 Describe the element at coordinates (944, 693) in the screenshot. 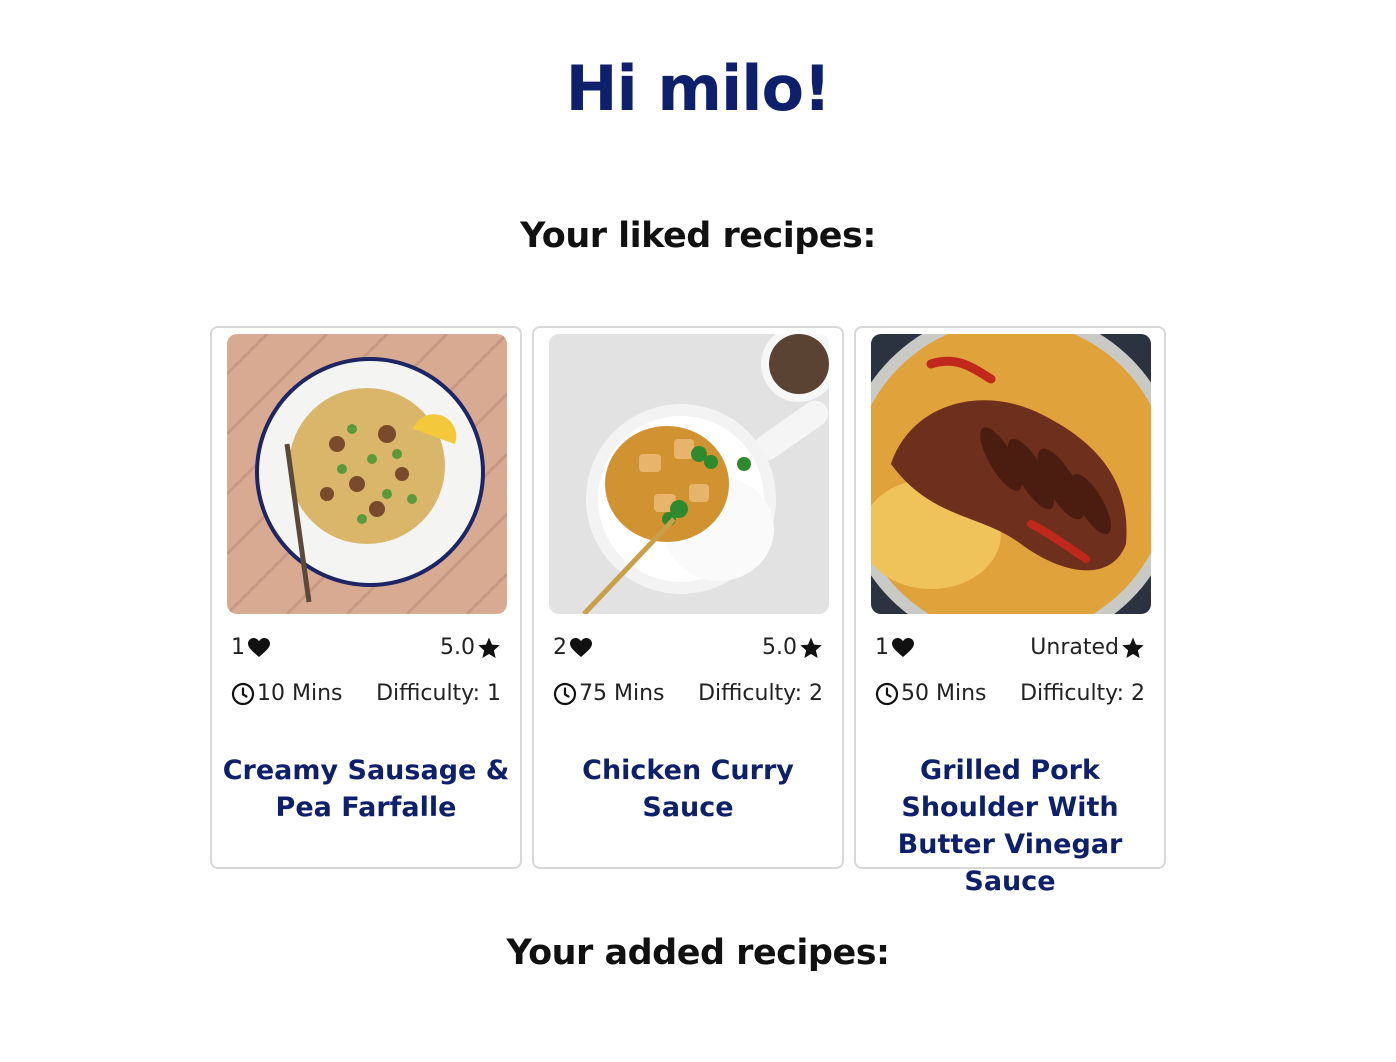

I see `cook-time: 50 Mins` at that location.